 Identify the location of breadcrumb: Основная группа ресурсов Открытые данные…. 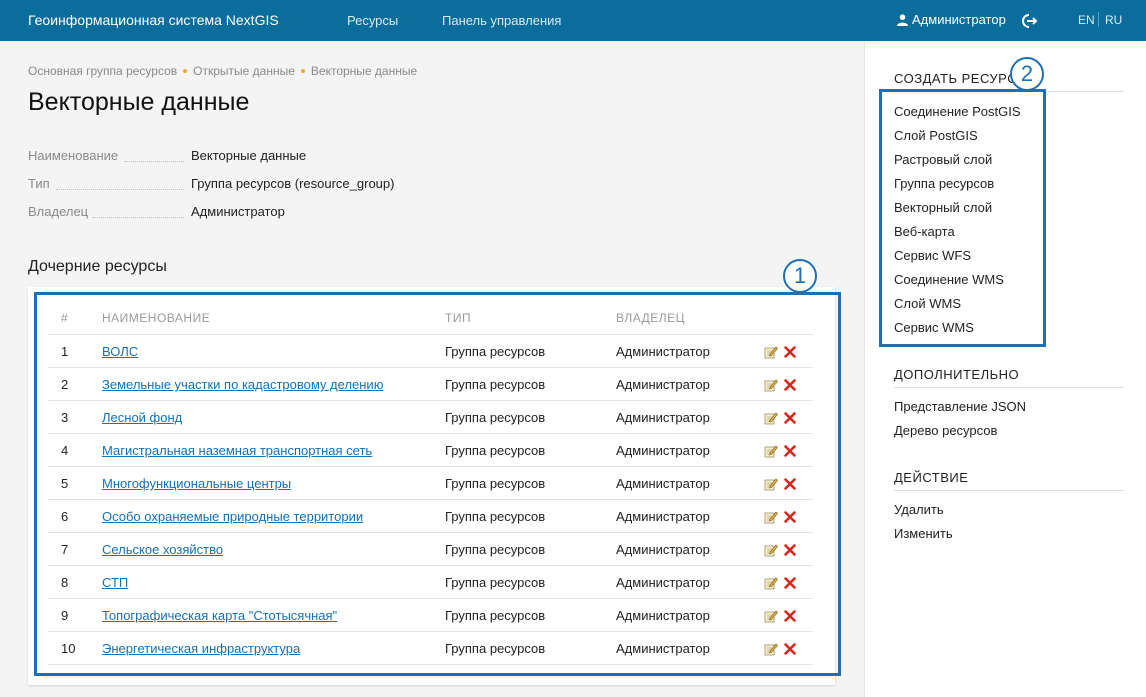
(222, 71).